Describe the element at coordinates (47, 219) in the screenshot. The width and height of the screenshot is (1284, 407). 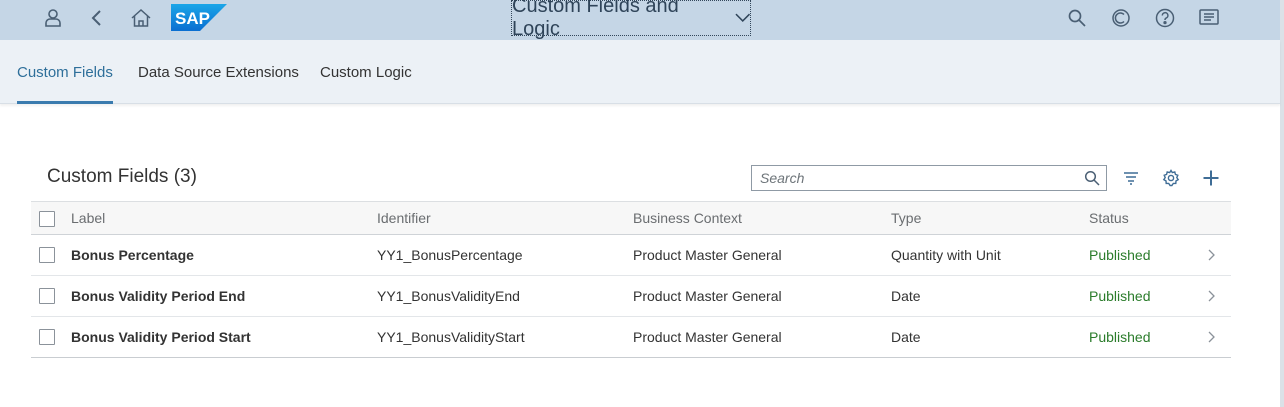
I see `select-all-checkbox` at that location.